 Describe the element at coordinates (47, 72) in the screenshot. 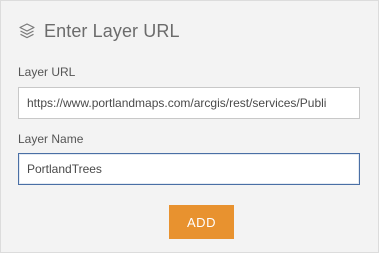

I see `layer-url-label: Layer URL` at that location.